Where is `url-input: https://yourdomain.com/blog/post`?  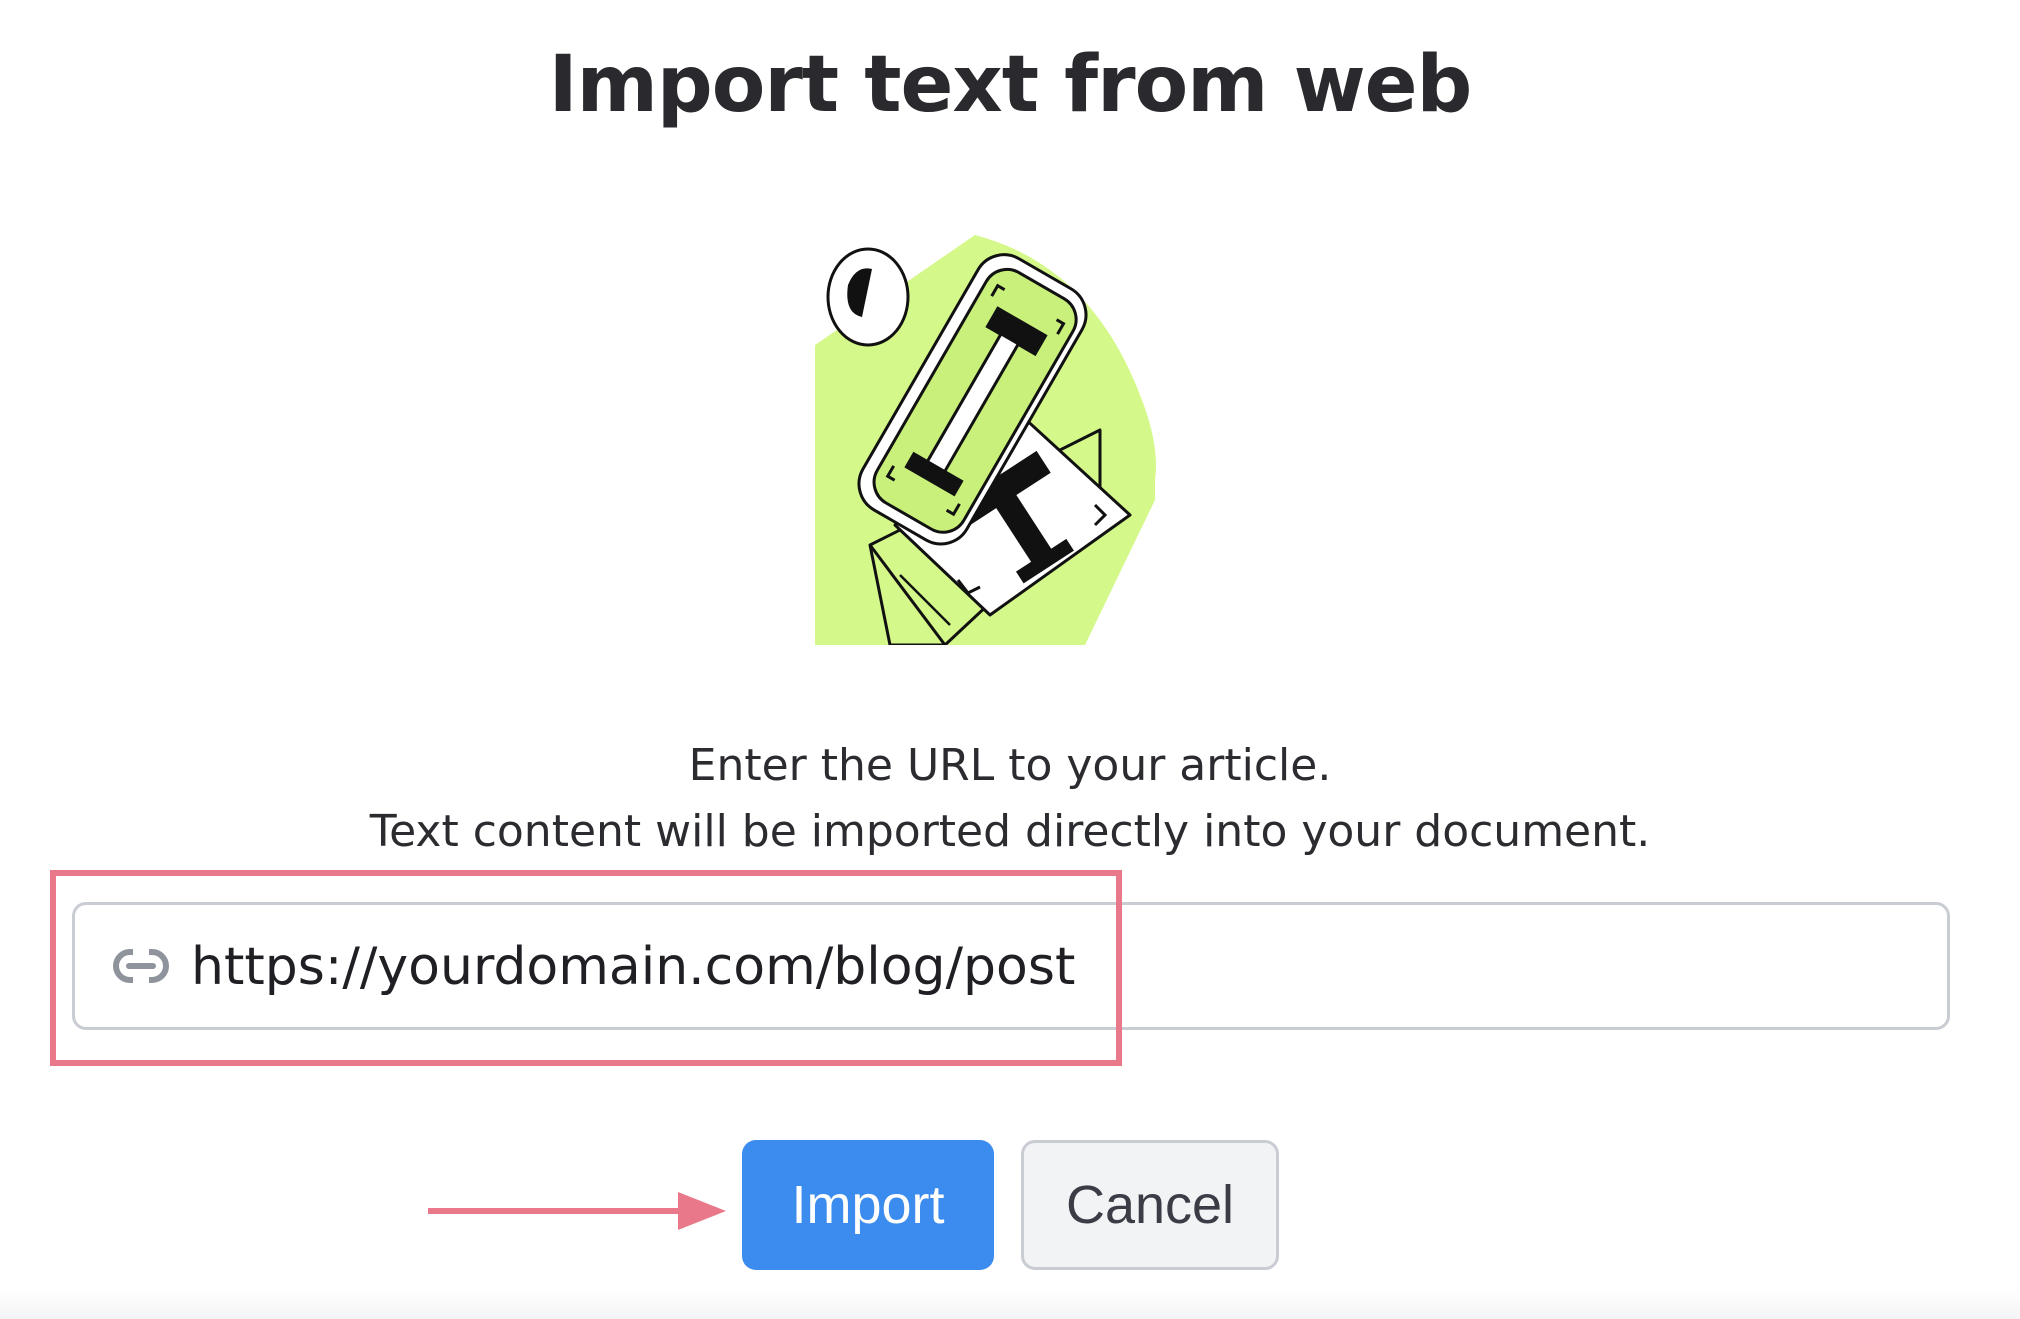
url-input: https://yourdomain.com/blog/post is located at coordinates (1011, 966).